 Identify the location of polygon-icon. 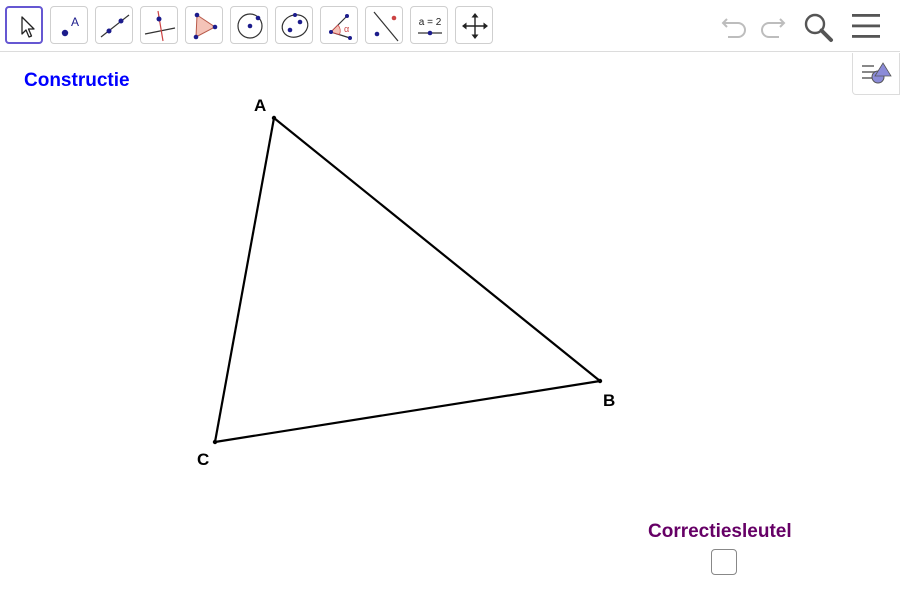
(205, 26).